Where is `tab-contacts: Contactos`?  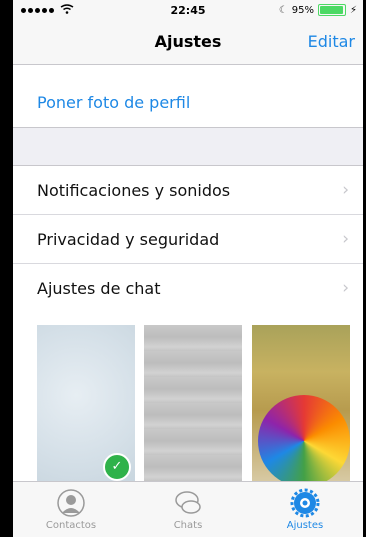 tab-contacts: Contactos is located at coordinates (71, 509).